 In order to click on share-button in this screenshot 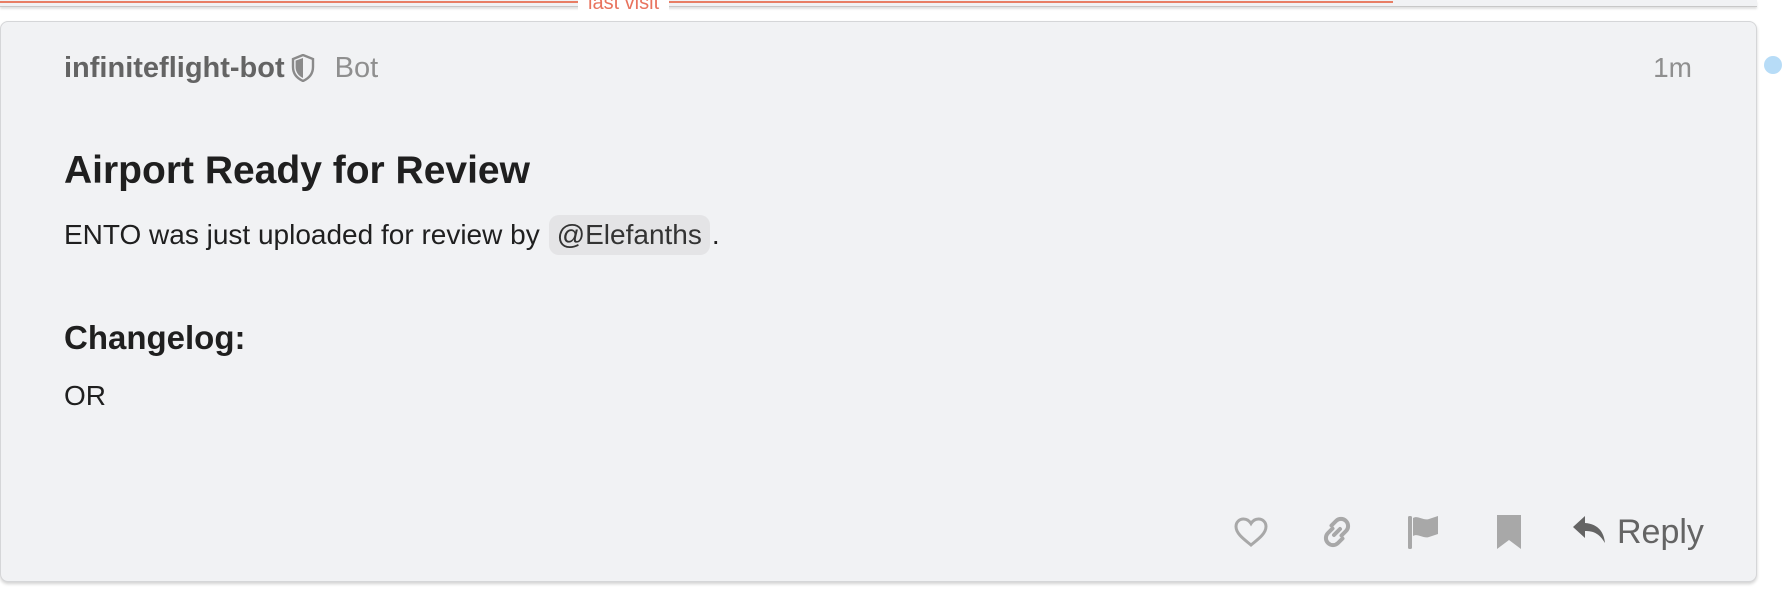, I will do `click(1337, 532)`.